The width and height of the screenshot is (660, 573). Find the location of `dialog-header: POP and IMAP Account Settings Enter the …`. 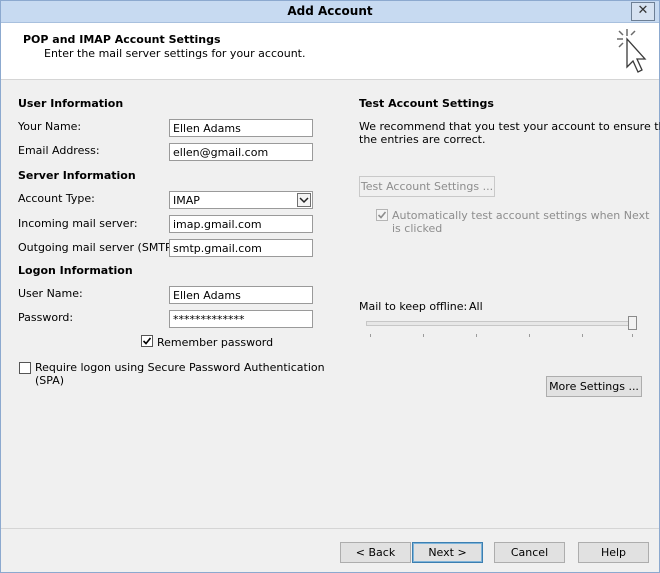

dialog-header: POP and IMAP Account Settings Enter the … is located at coordinates (330, 51).